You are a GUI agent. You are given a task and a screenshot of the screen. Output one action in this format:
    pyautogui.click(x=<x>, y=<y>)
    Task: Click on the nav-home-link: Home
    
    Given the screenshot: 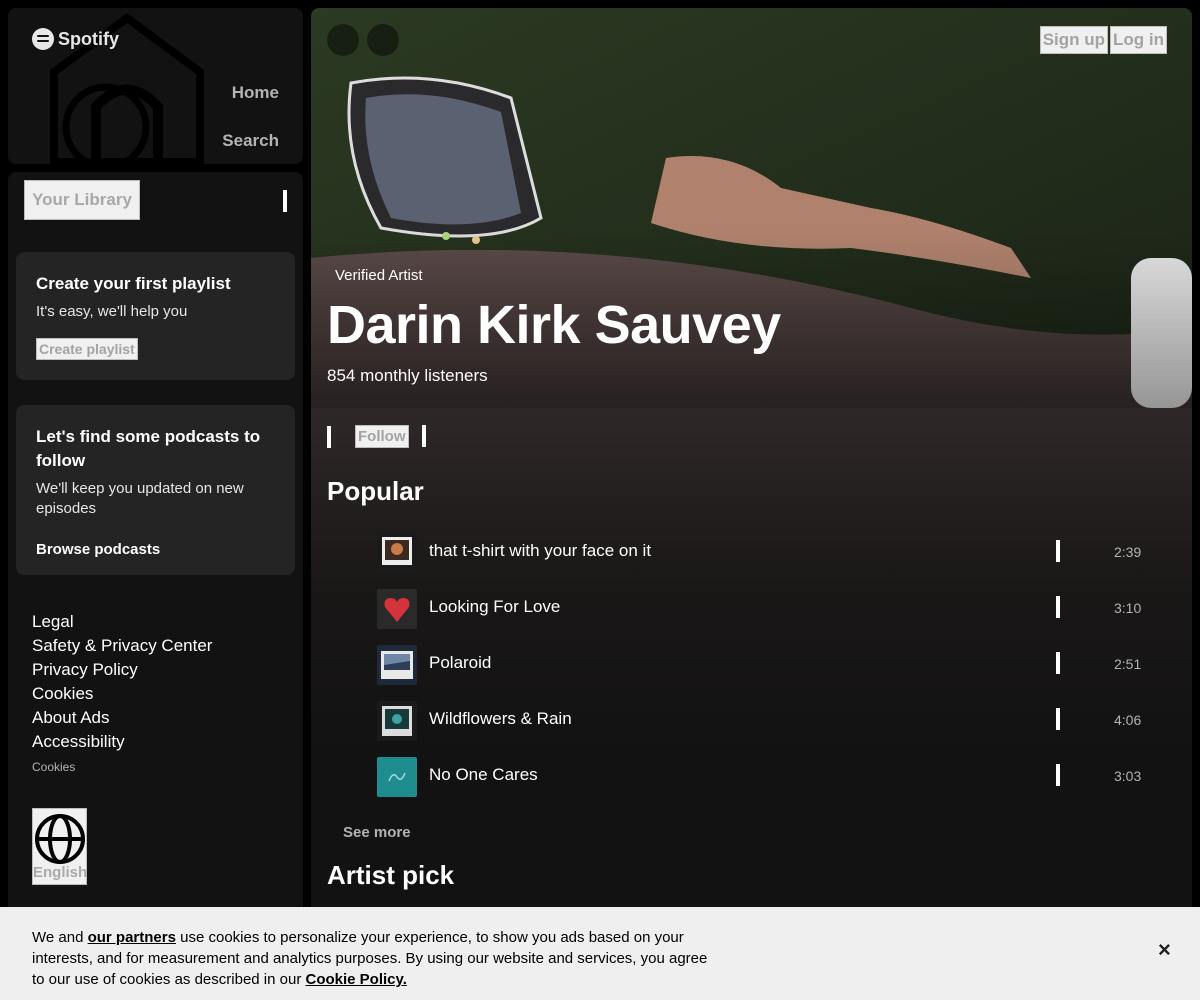 What is the action you would take?
    pyautogui.click(x=255, y=93)
    